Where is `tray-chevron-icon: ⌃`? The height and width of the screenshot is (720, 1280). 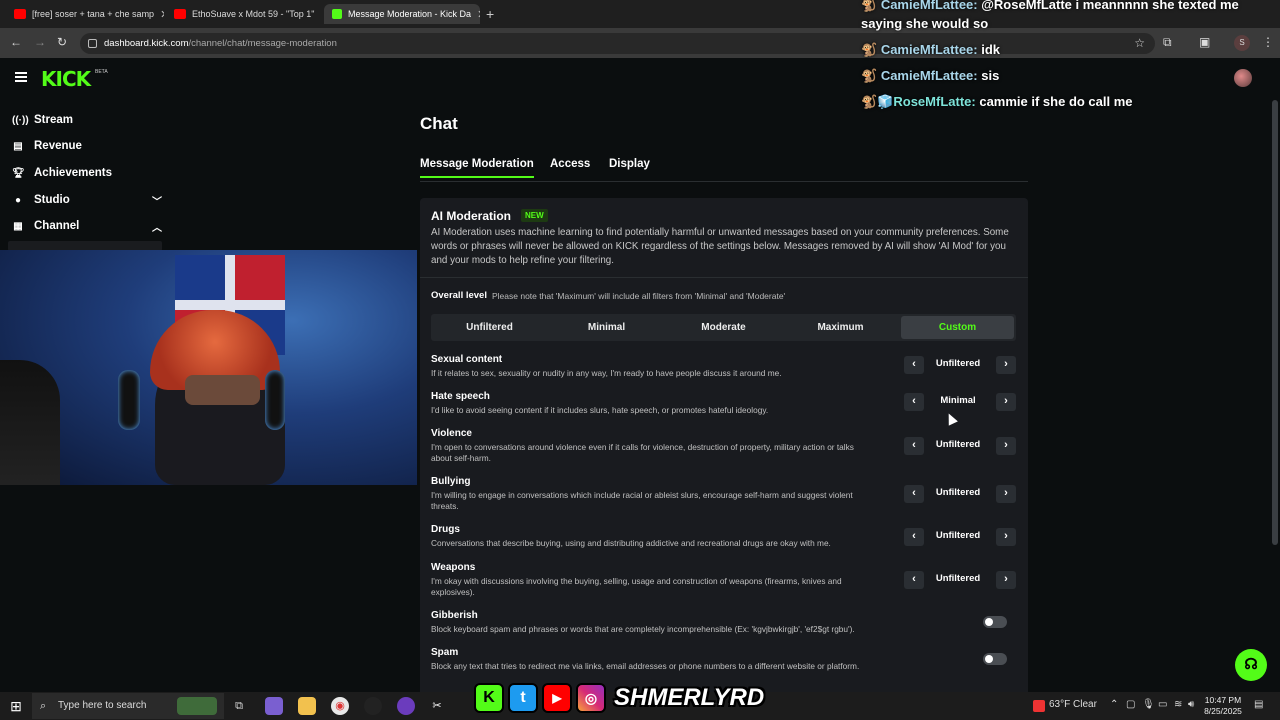 tray-chevron-icon: ⌃ is located at coordinates (1114, 704).